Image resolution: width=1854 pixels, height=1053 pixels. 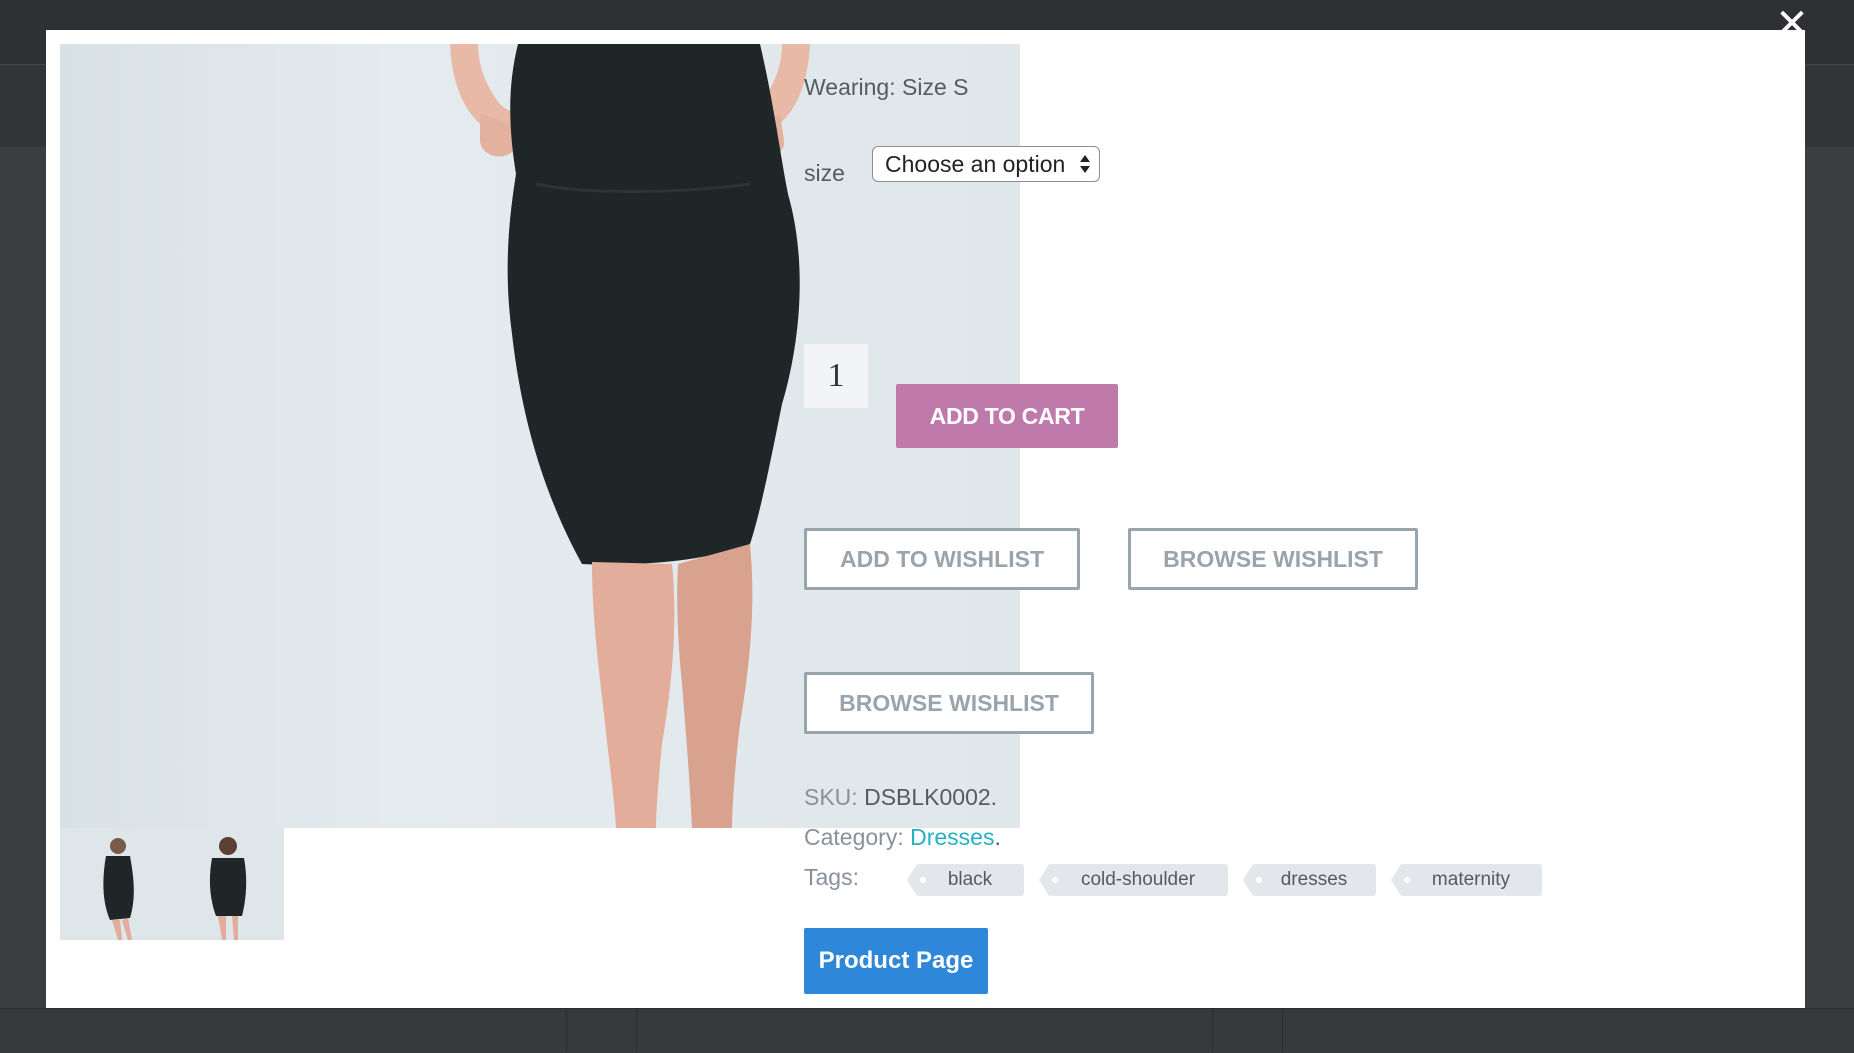 What do you see at coordinates (854, 837) in the screenshot?
I see `category-label: Category:` at bounding box center [854, 837].